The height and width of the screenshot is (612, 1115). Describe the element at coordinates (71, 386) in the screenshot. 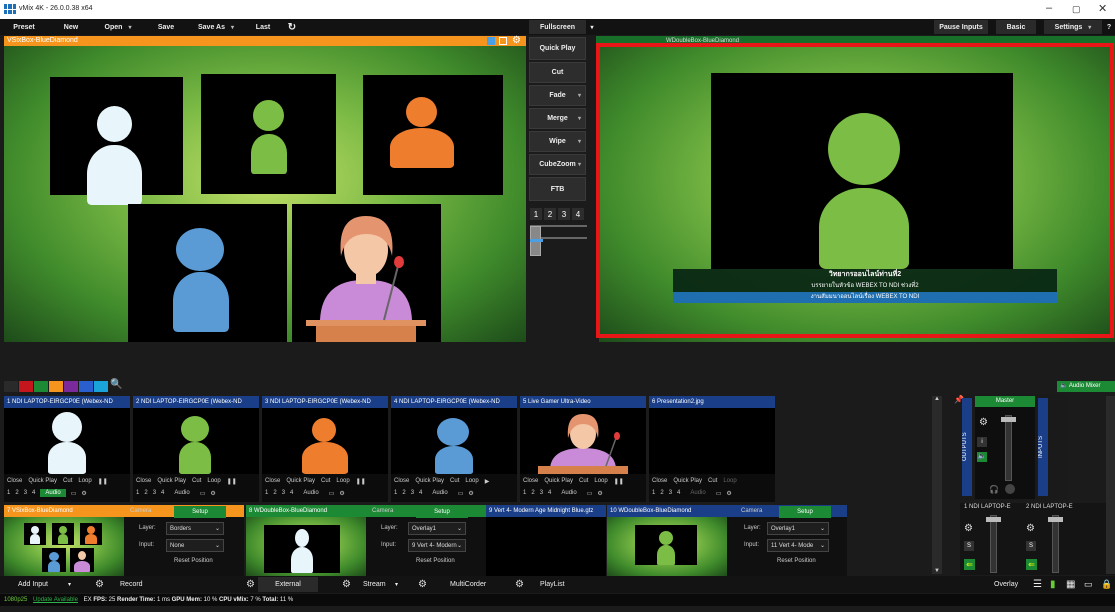

I see `color-tag-purple` at that location.